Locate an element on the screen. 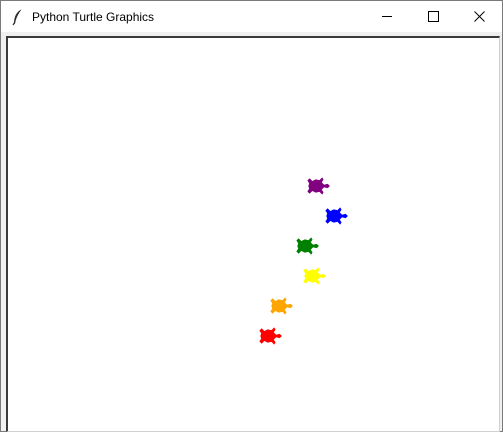  minimize-button is located at coordinates (387, 16).